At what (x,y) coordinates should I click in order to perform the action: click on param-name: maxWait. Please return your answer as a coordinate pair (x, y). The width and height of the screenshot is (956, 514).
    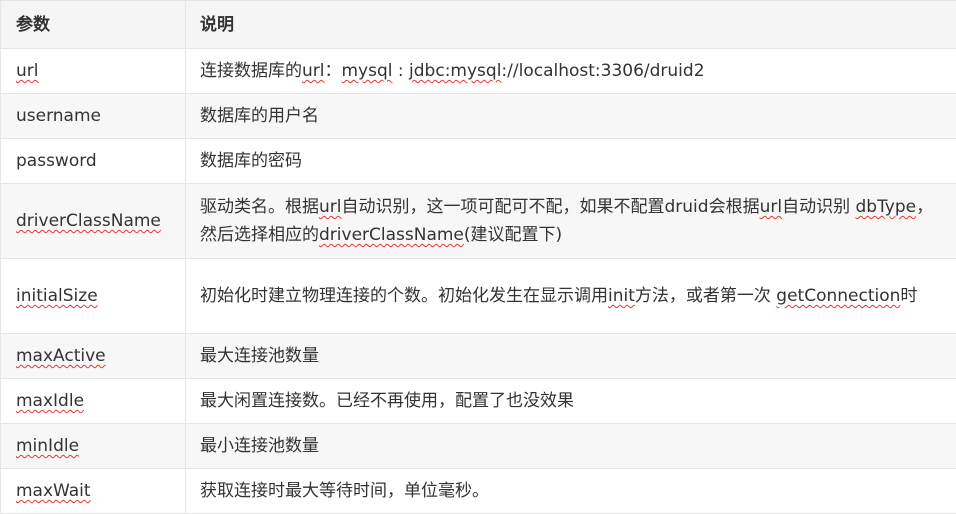
    Looking at the image, I should click on (53, 491).